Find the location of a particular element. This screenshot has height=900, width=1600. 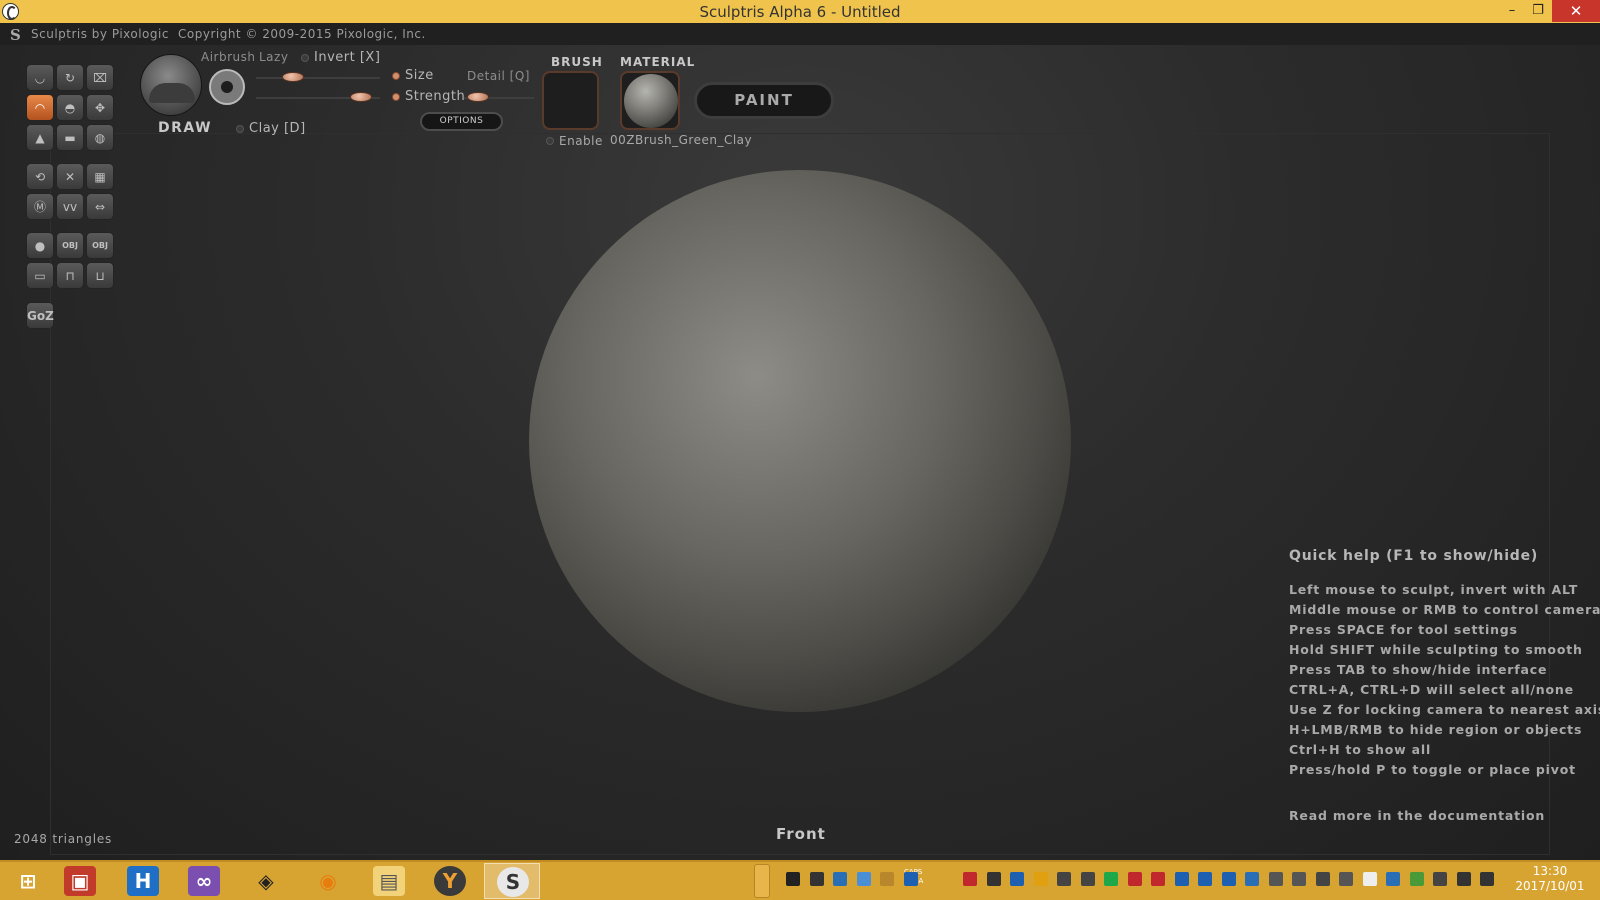

invert-radio is located at coordinates (305, 58).